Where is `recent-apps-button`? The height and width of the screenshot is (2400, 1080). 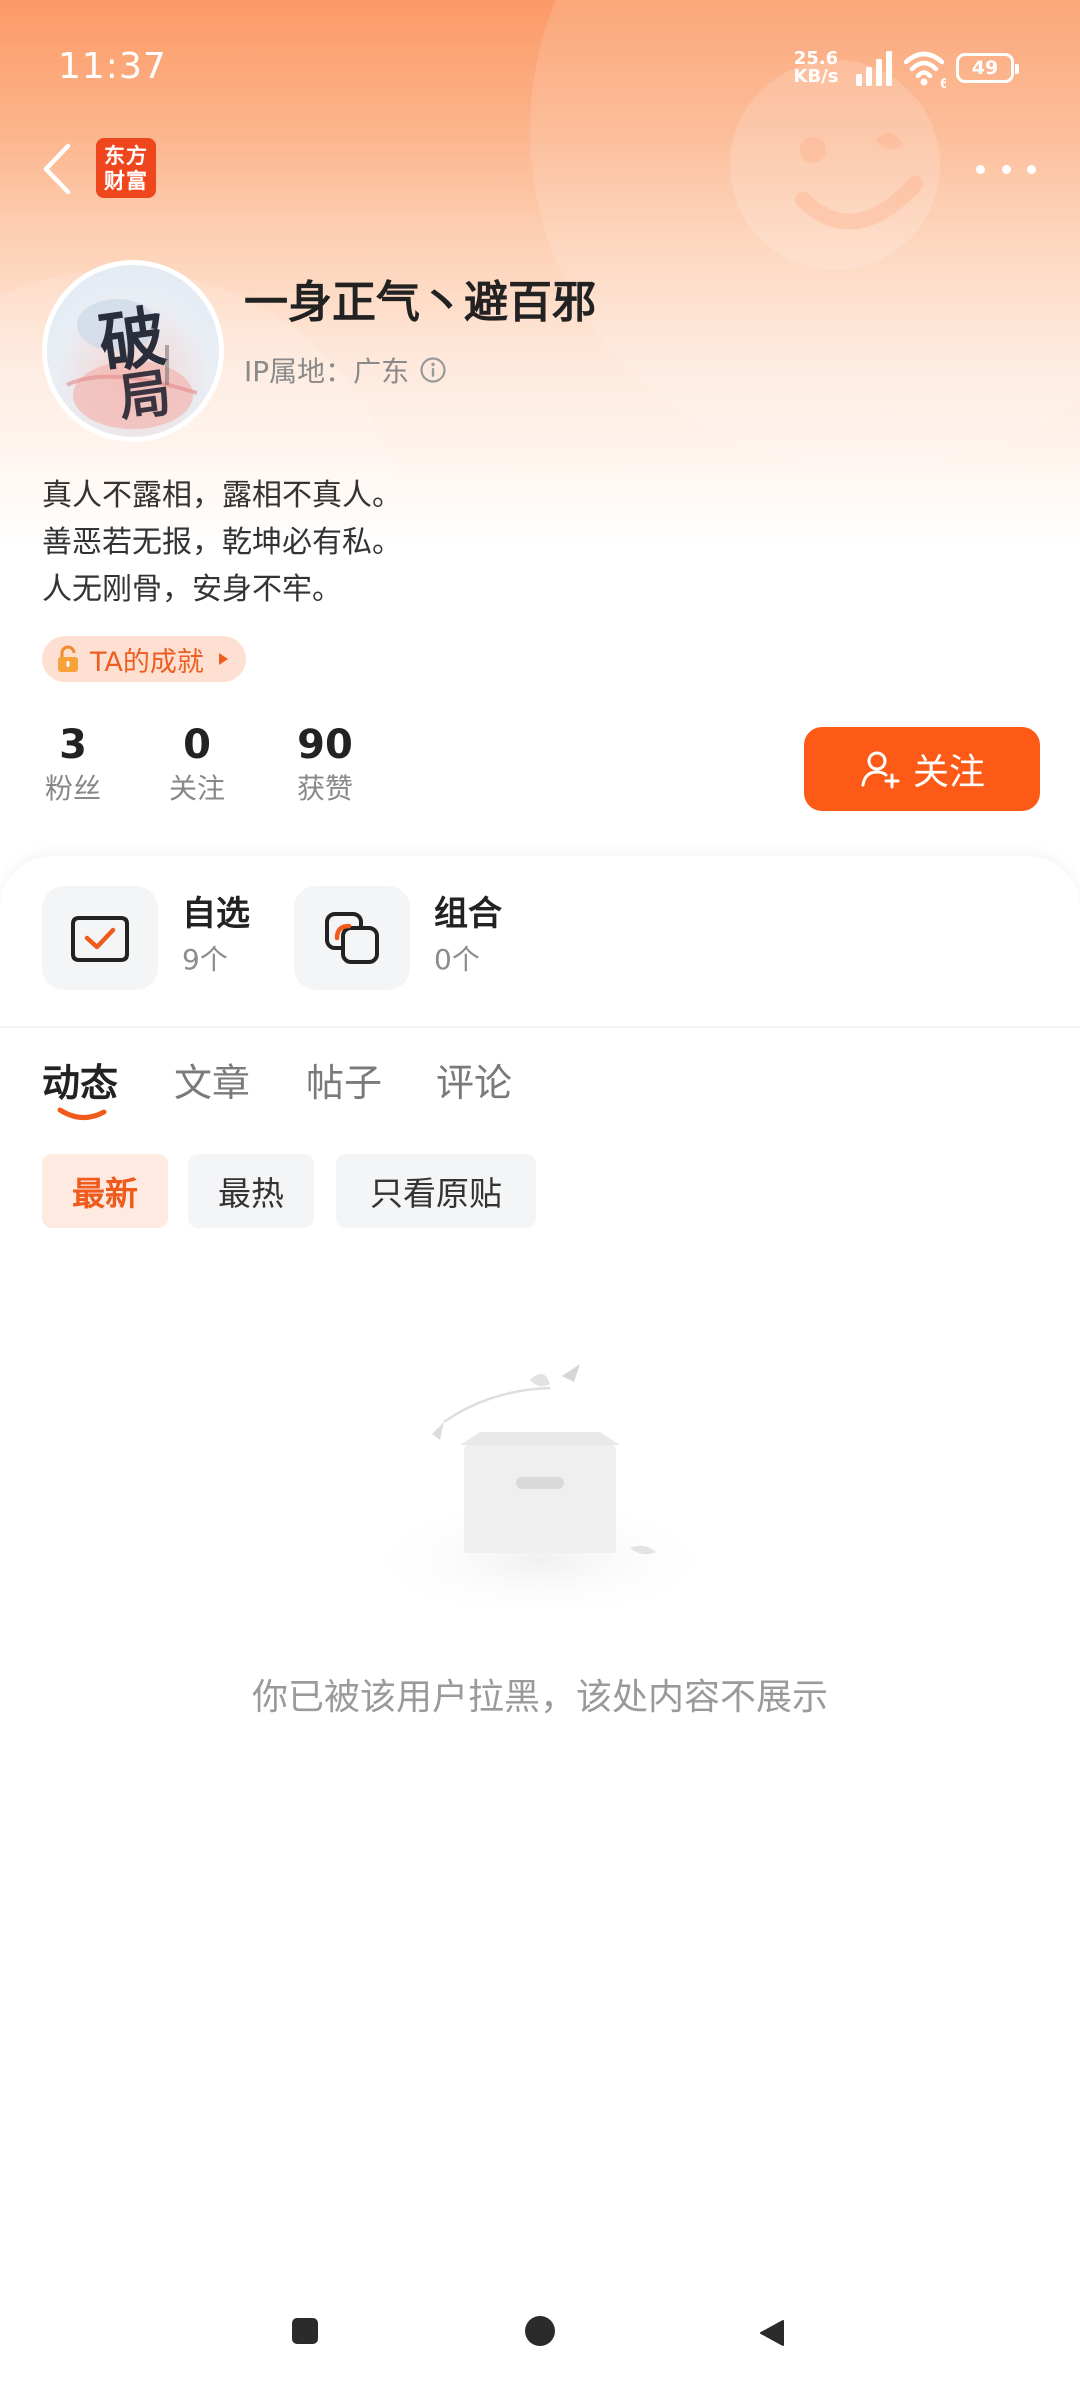
recent-apps-button is located at coordinates (305, 2331).